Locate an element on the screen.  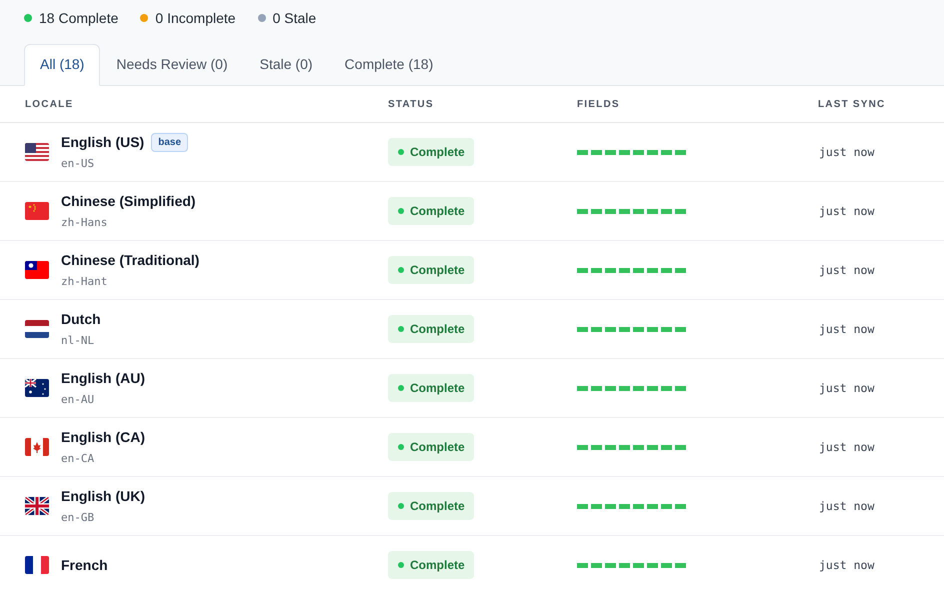
locale-code: en-GB is located at coordinates (78, 518).